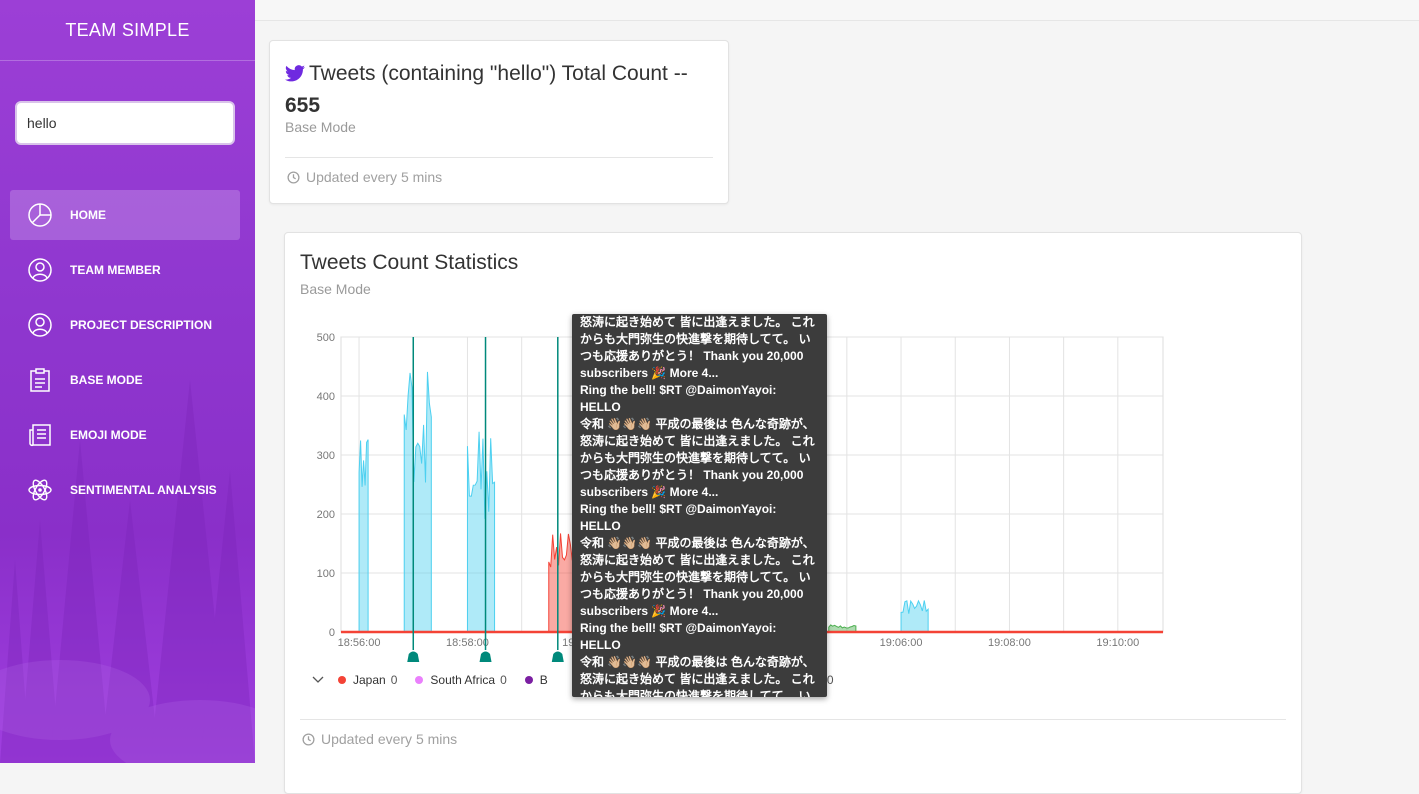 This screenshot has height=794, width=1419. What do you see at coordinates (536, 680) in the screenshot?
I see `legend-item-b: B` at bounding box center [536, 680].